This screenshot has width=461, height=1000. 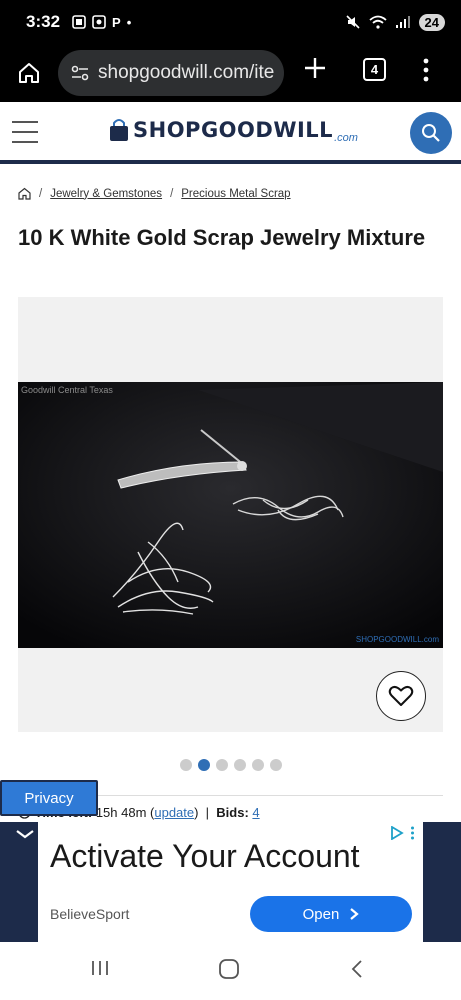 What do you see at coordinates (116, 22) in the screenshot?
I see `paypal-icon: P` at bounding box center [116, 22].